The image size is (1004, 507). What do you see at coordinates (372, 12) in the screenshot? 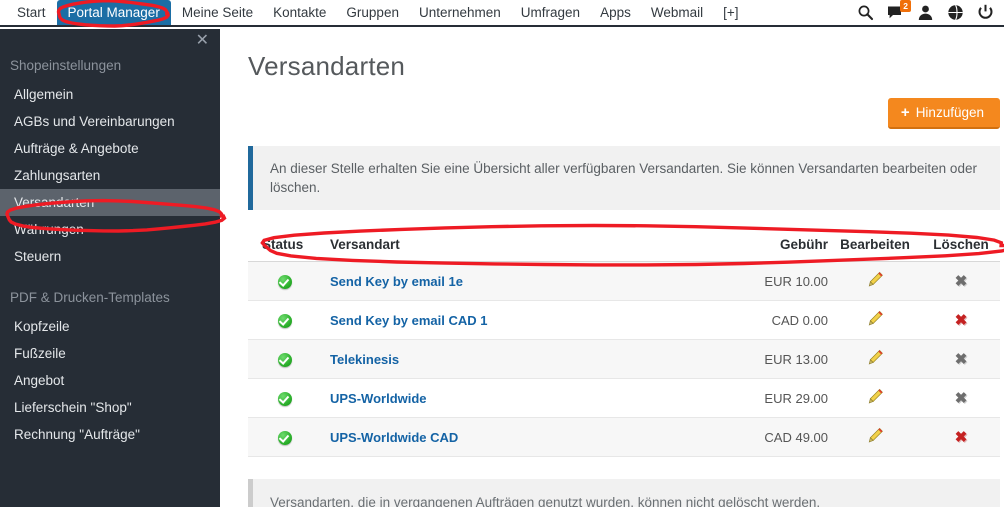
I see `nav-item-gruppen: Gruppen` at bounding box center [372, 12].